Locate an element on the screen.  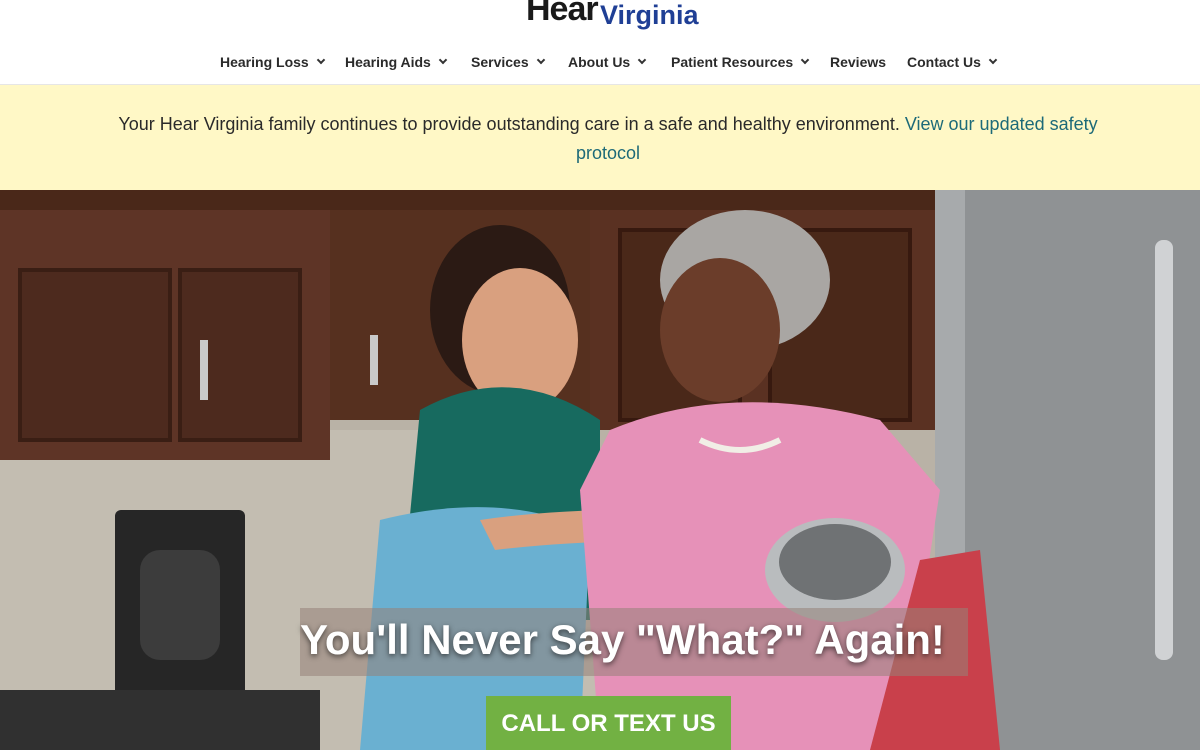
nav-item-hearing-aids: Hearing Aids is located at coordinates (396, 62).